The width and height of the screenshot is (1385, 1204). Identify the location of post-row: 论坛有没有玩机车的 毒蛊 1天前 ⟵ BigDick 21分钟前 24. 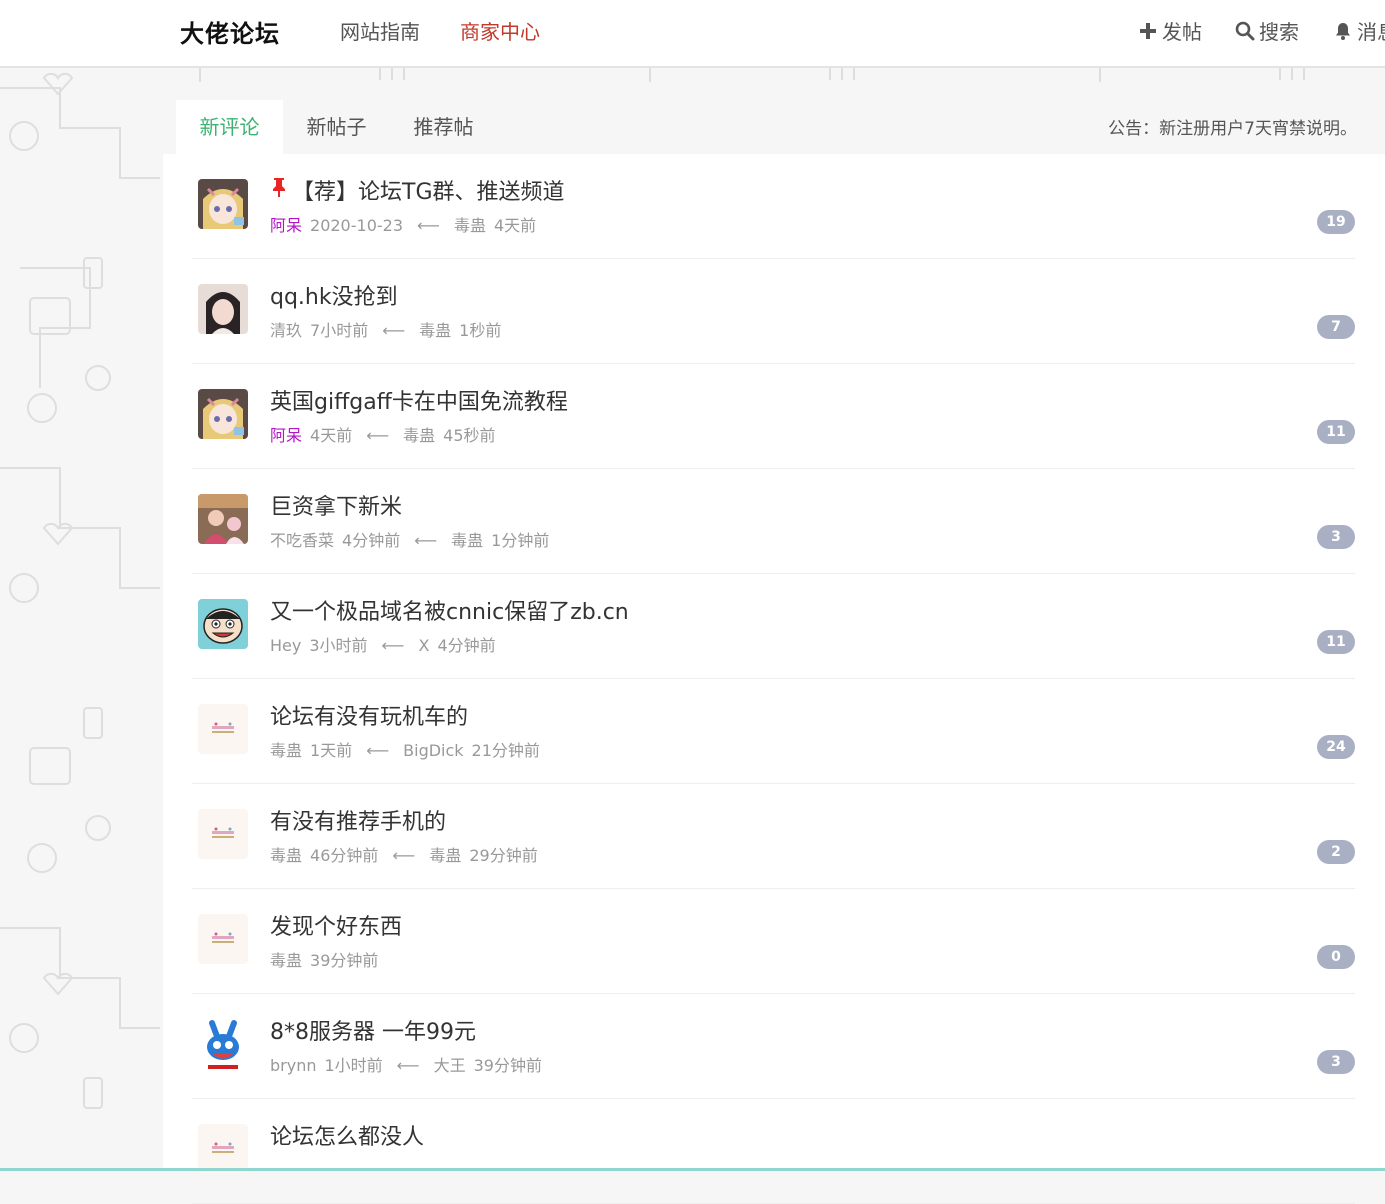
(773, 731).